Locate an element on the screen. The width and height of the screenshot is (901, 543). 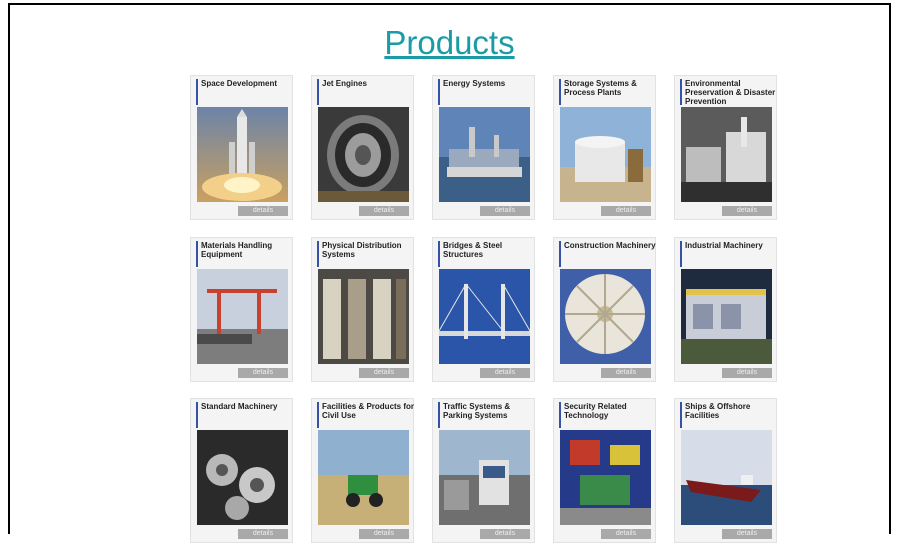
product-label: Space Development is located at coordinates (245, 92).